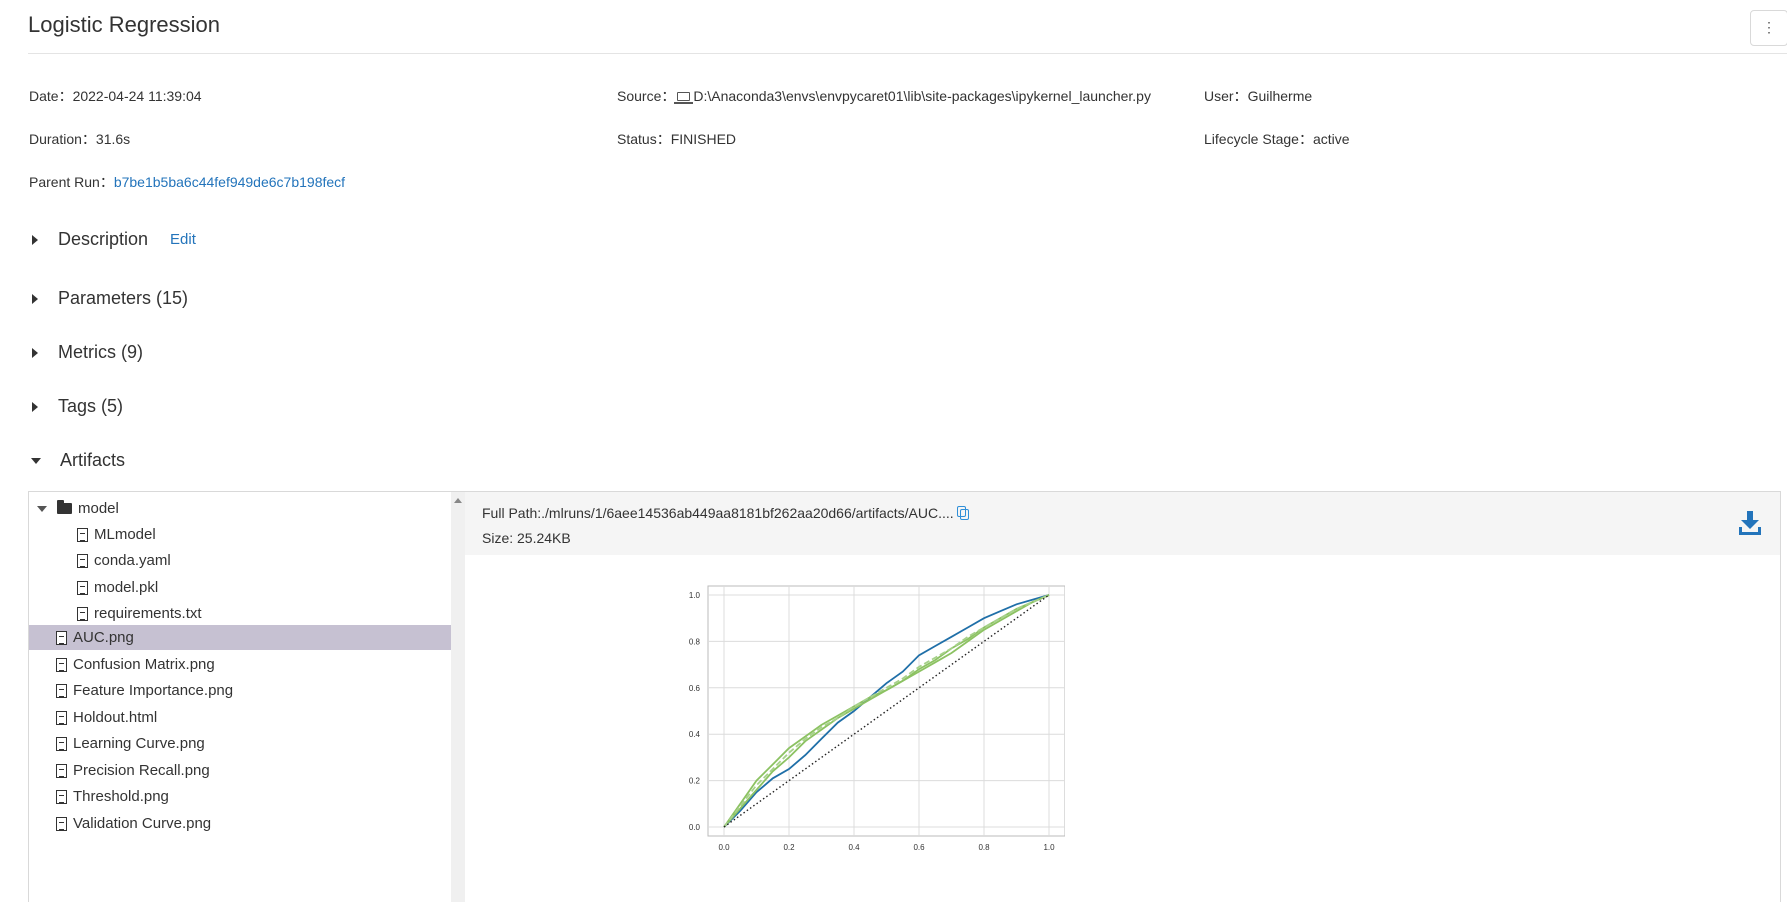 This screenshot has width=1787, height=902. What do you see at coordinates (854, 847) in the screenshot?
I see `x-tick-label: 0.4` at bounding box center [854, 847].